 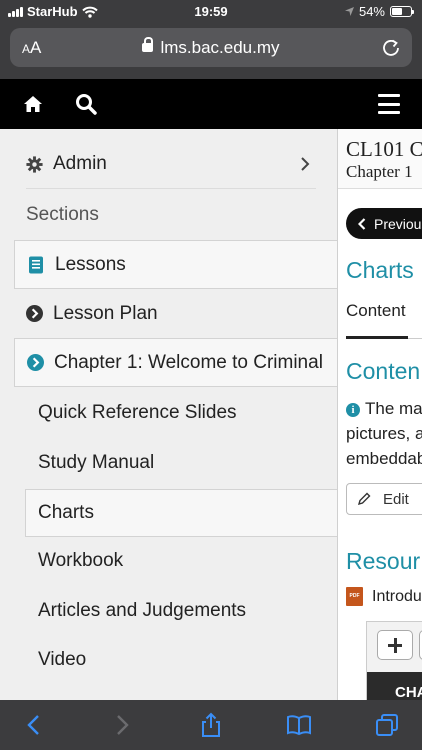 What do you see at coordinates (391, 47) in the screenshot?
I see `reload-icon` at bounding box center [391, 47].